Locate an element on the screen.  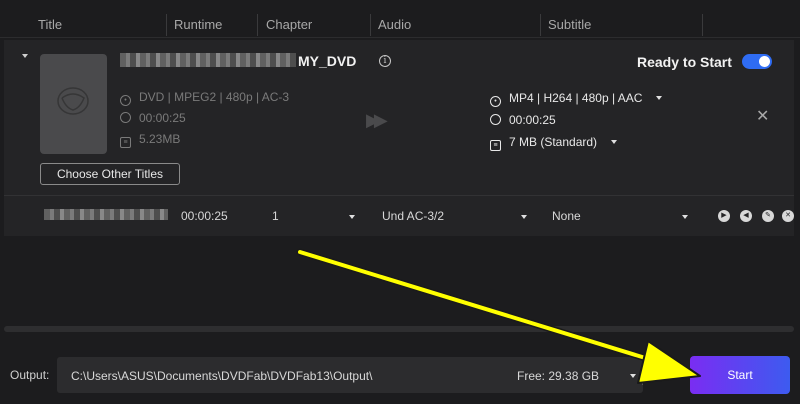
close-small-icon: ✕ is located at coordinates (788, 216).